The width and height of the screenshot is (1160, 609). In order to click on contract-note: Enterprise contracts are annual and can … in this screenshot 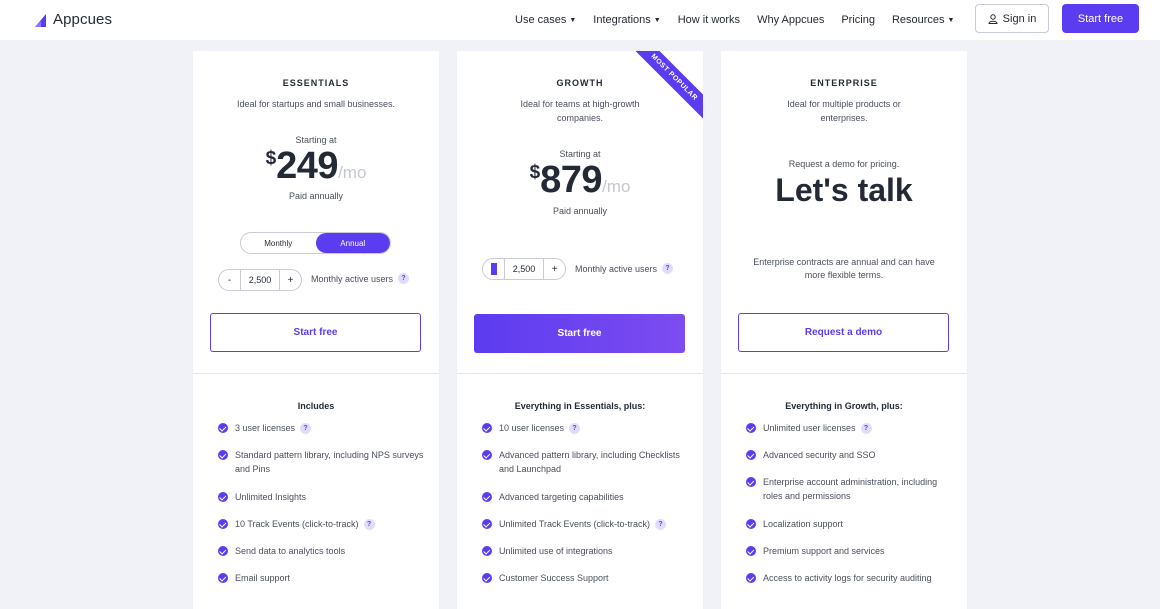, I will do `click(844, 268)`.